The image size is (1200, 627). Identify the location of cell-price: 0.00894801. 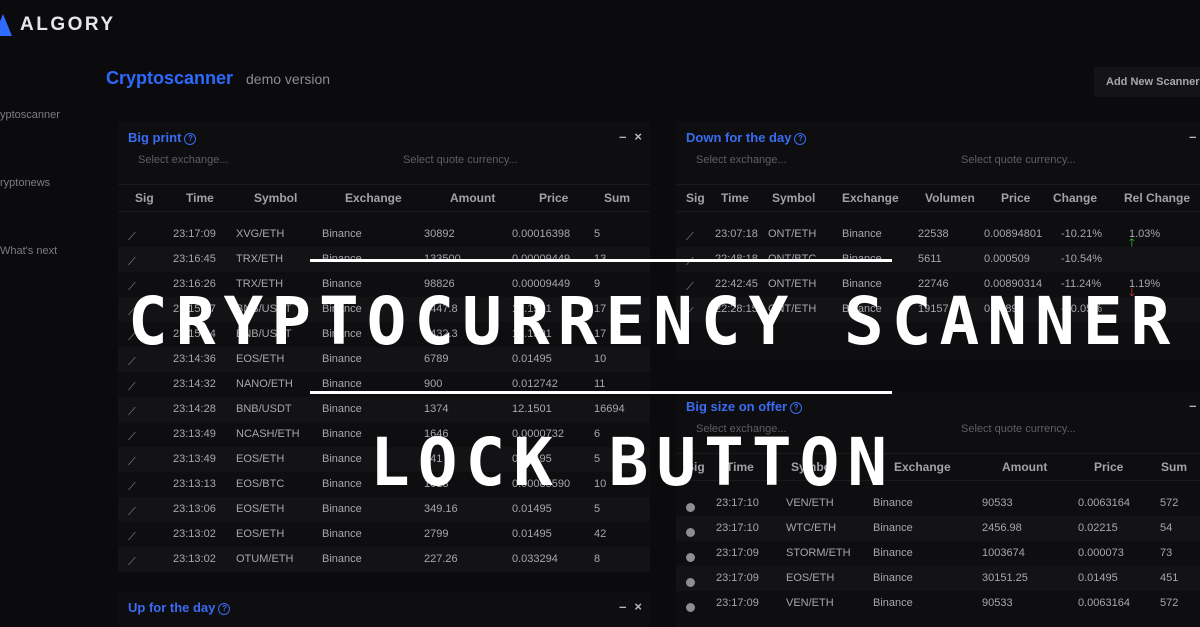
(1013, 234).